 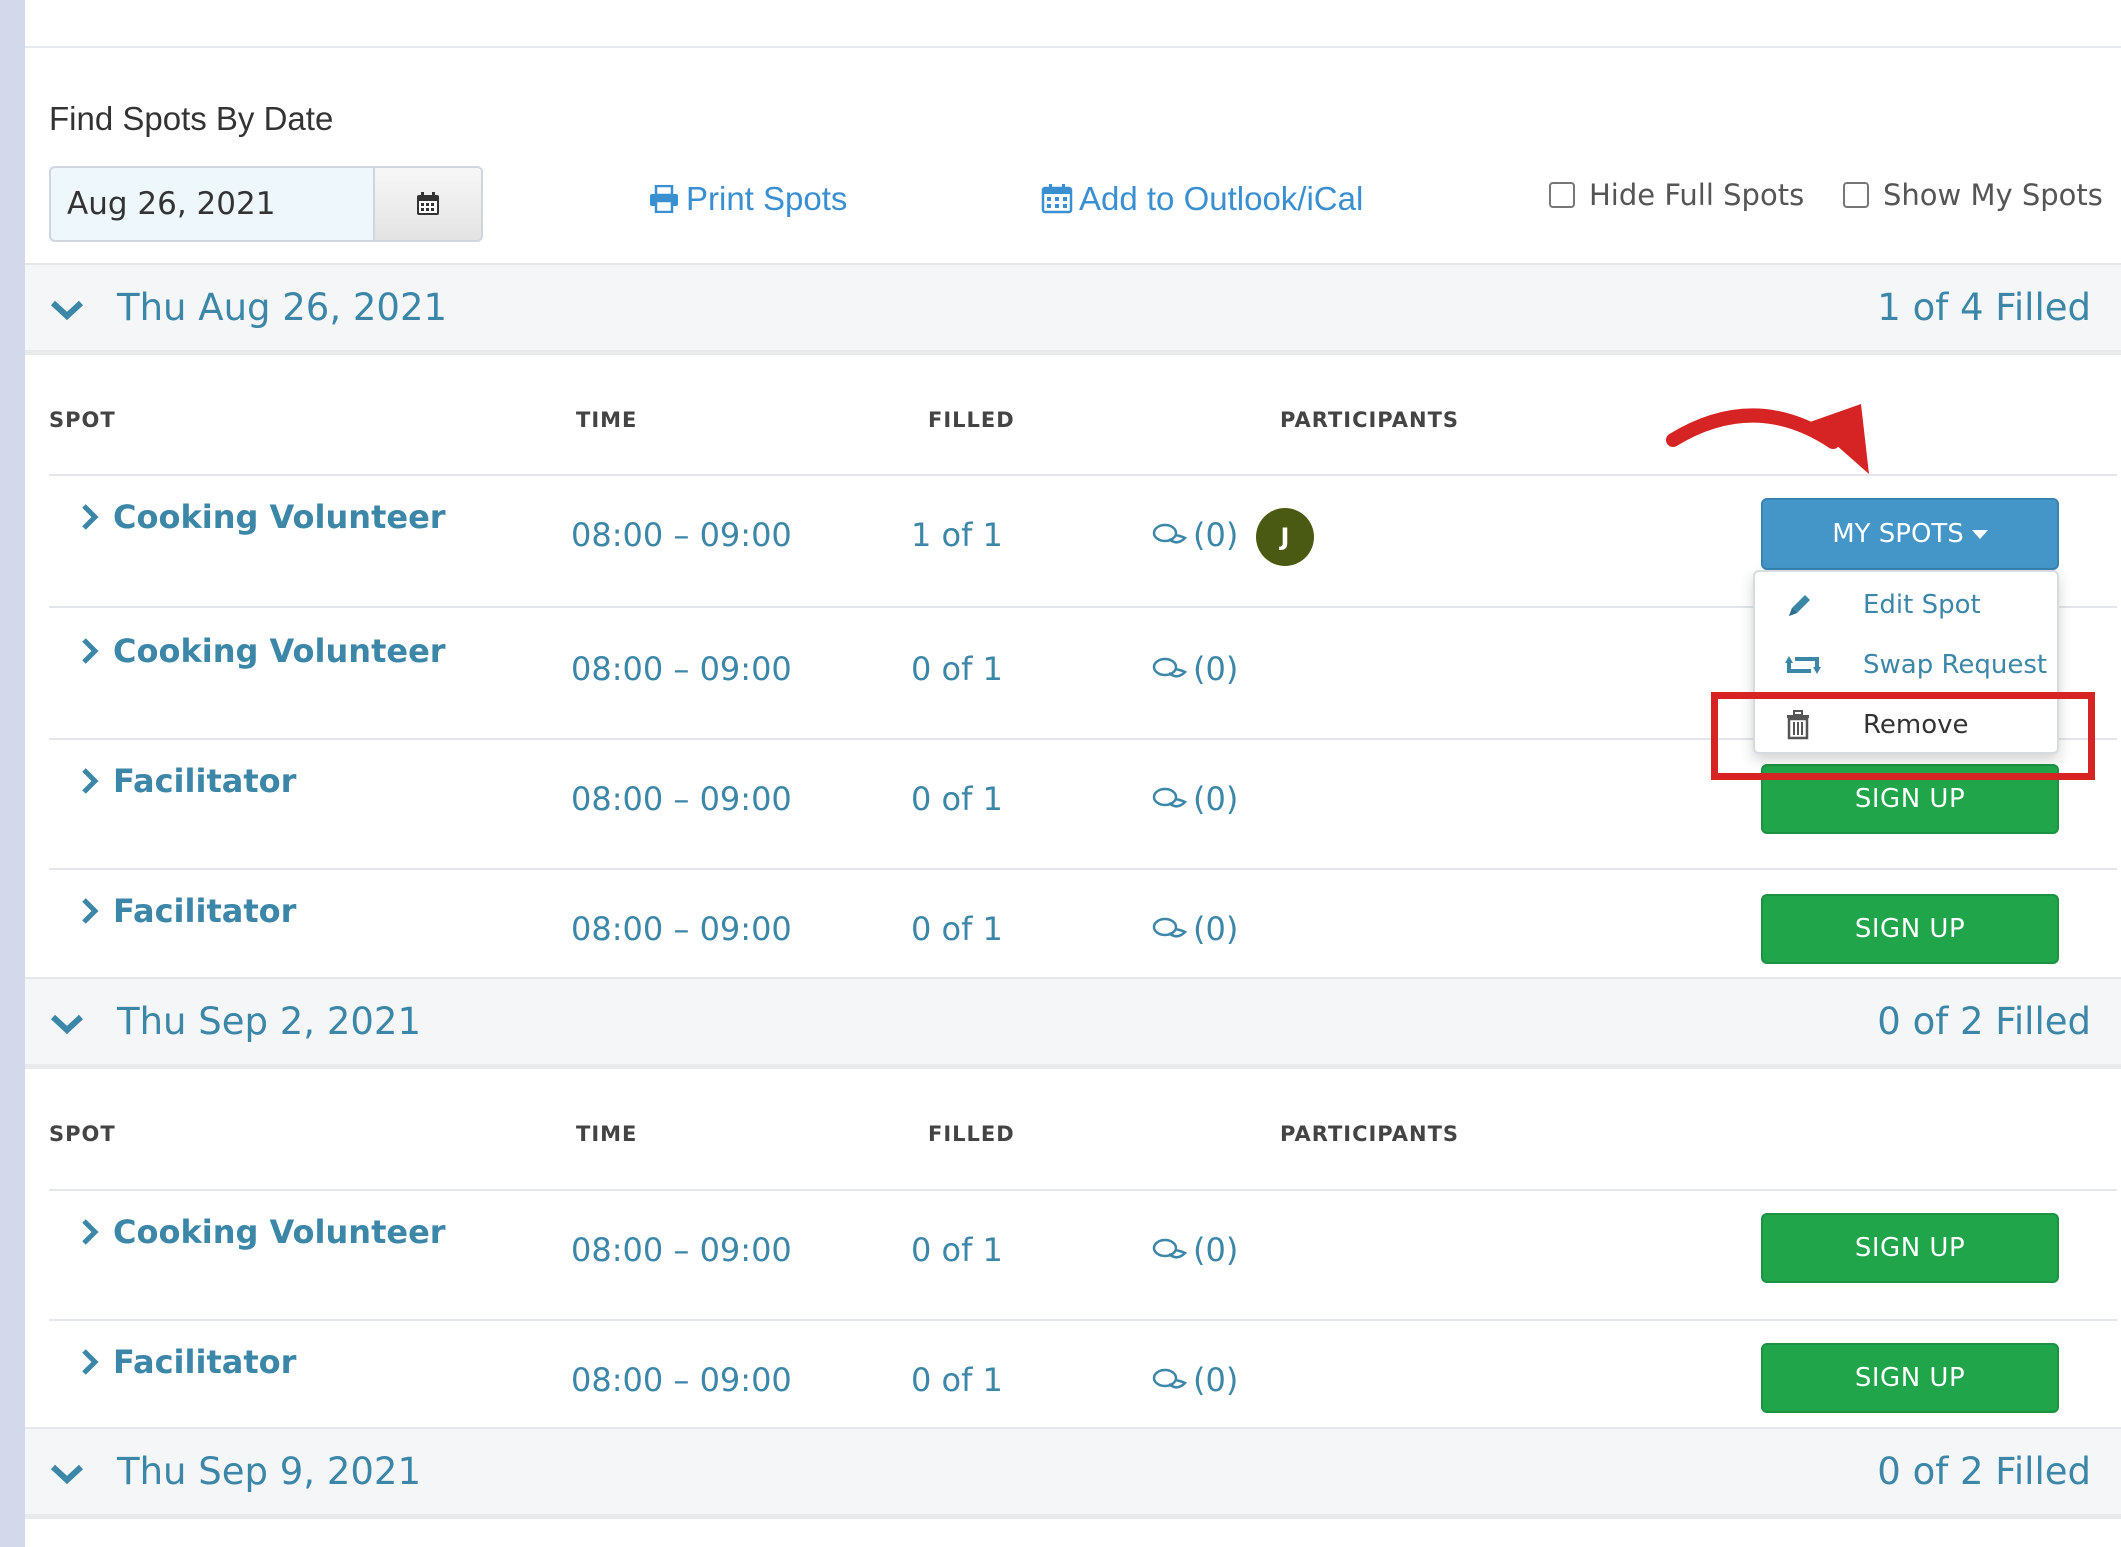 I want to click on group-date: Thu Sep 9, 2021, so click(x=269, y=1471).